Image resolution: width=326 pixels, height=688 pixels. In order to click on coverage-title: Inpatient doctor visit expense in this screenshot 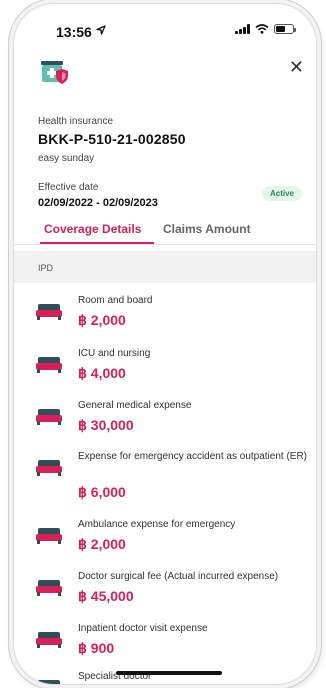, I will do `click(143, 628)`.